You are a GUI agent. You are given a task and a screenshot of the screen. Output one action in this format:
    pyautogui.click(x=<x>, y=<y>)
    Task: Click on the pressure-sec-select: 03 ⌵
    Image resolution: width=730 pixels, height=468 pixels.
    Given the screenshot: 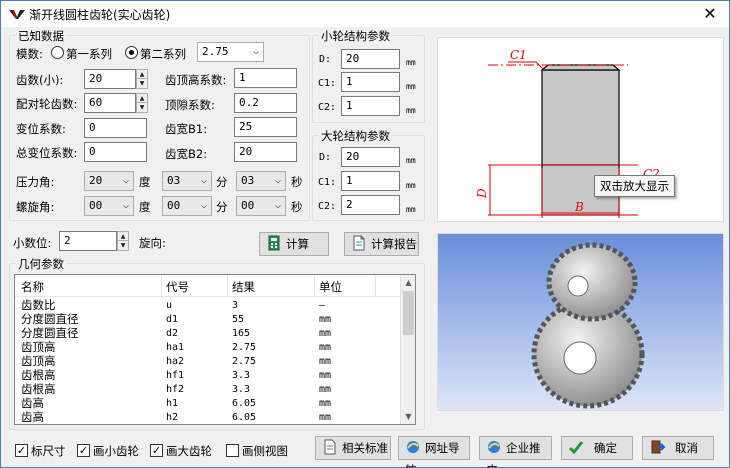 What is the action you would take?
    pyautogui.click(x=261, y=181)
    